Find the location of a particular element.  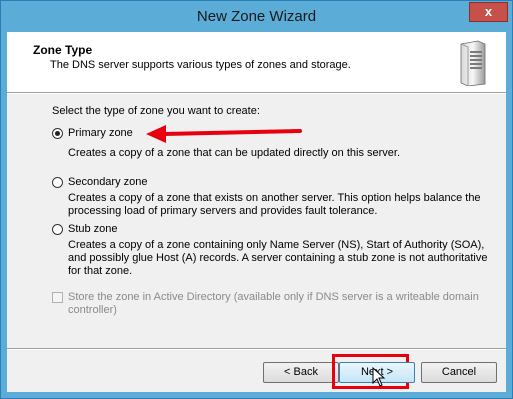

server-icon is located at coordinates (473, 63).